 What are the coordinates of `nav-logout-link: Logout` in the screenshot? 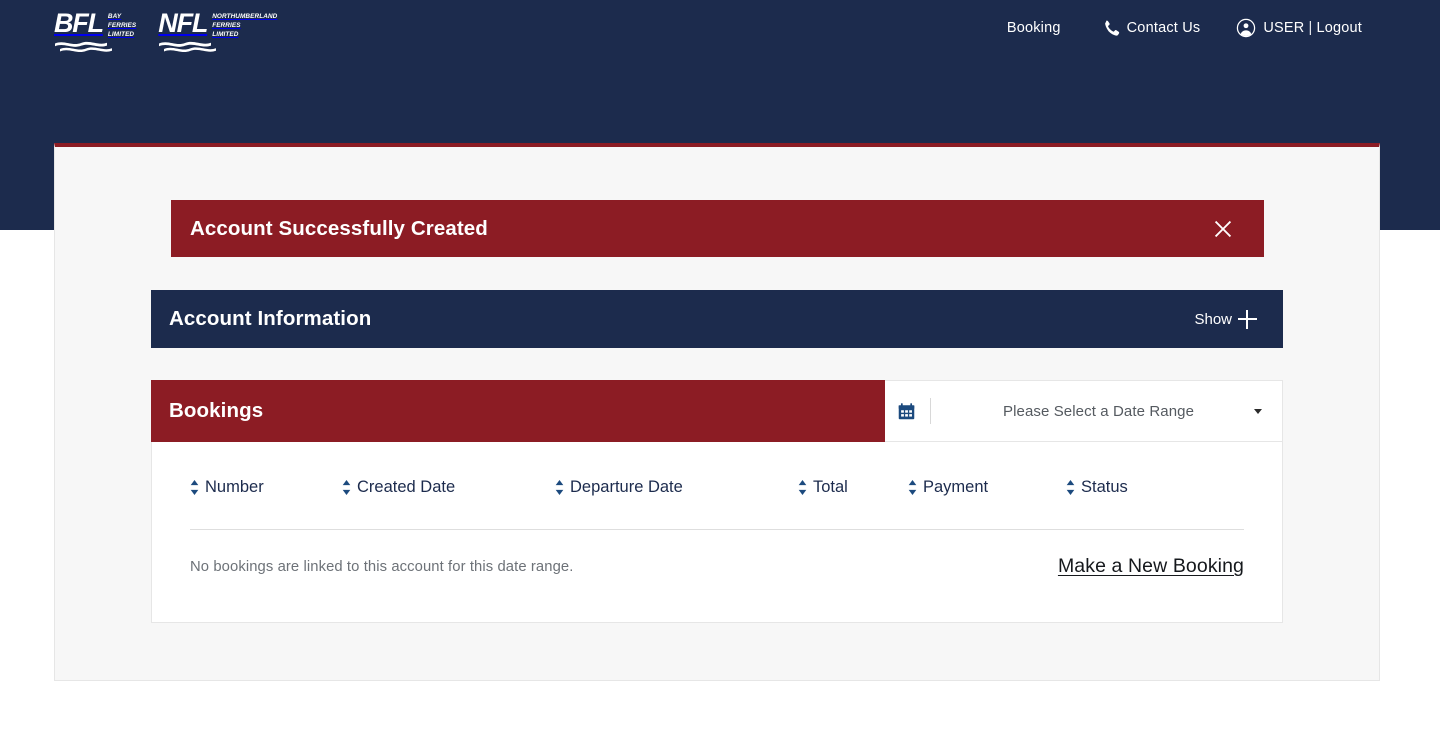 It's located at (1339, 28).